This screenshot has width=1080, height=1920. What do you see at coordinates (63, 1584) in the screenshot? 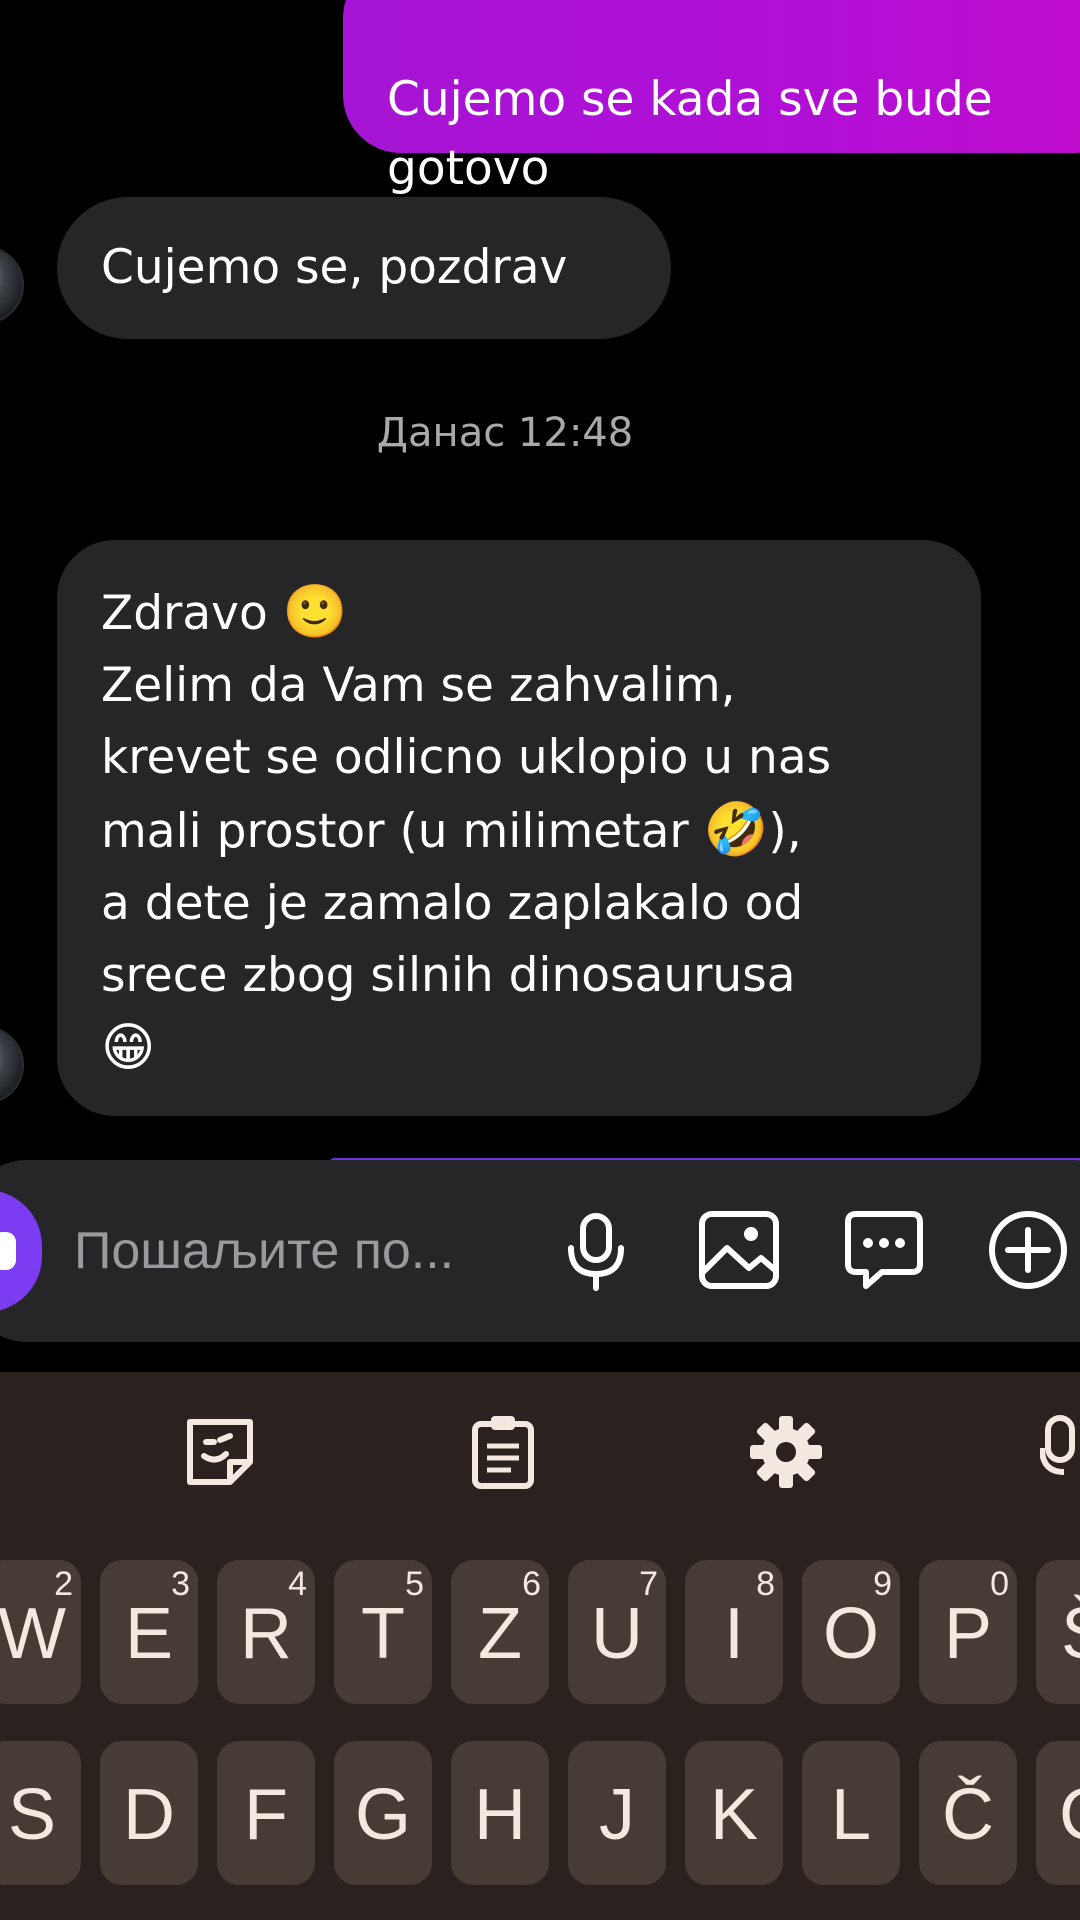
I see `key-alt-label: 2` at bounding box center [63, 1584].